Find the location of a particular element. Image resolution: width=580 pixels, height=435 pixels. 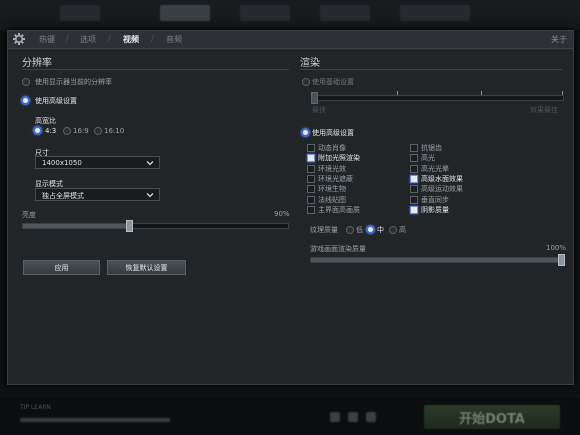

render-quality-slider-thumb is located at coordinates (561, 260).